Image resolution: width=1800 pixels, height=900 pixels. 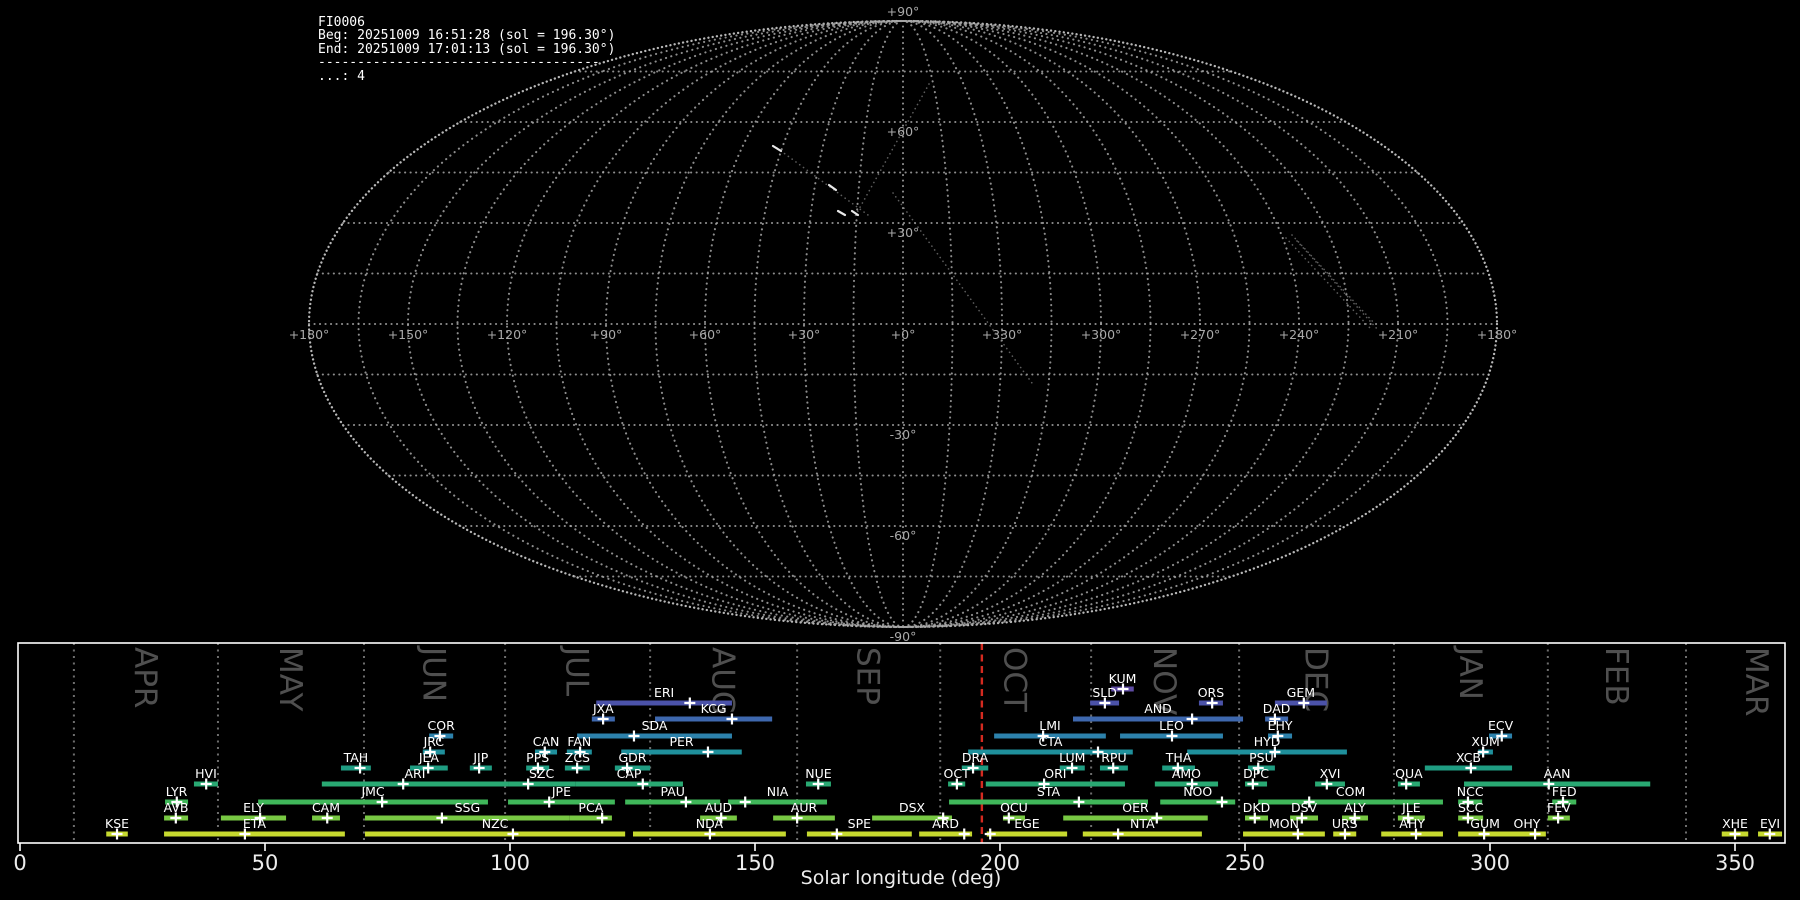 What do you see at coordinates (1616, 676) in the screenshot?
I see `month-label: FEB` at bounding box center [1616, 676].